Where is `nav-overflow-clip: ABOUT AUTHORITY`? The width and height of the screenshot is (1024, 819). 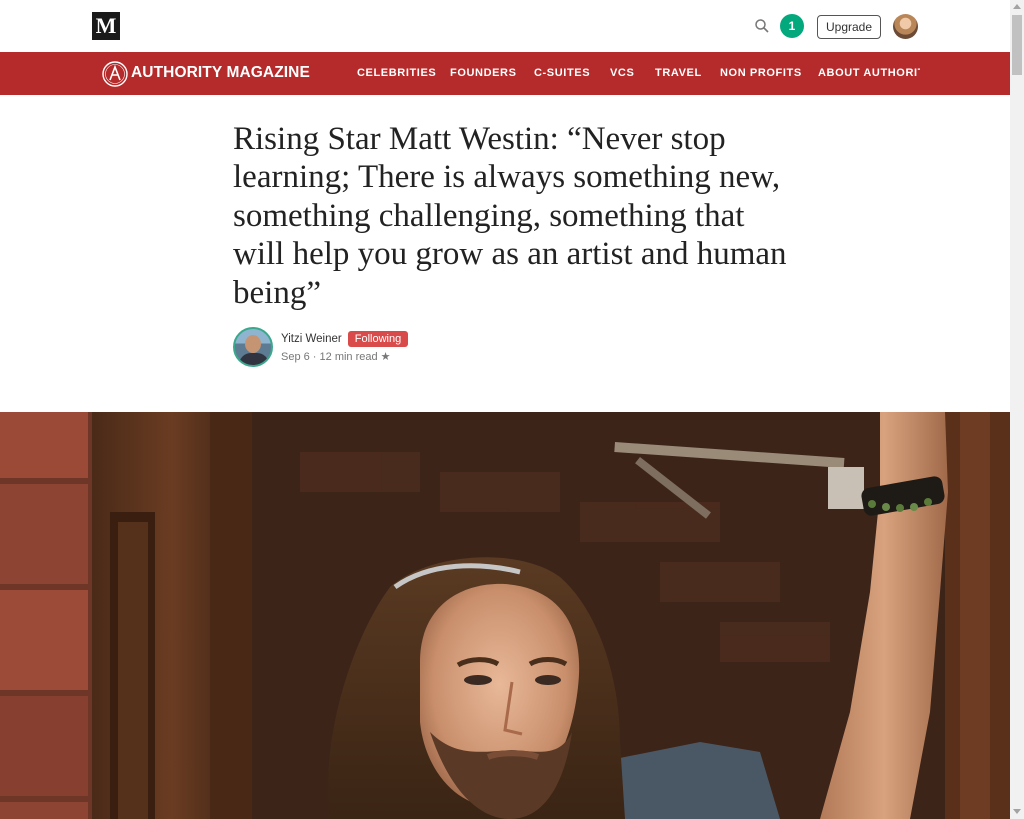
nav-overflow-clip: ABOUT AUTHORITY is located at coordinates (869, 74).